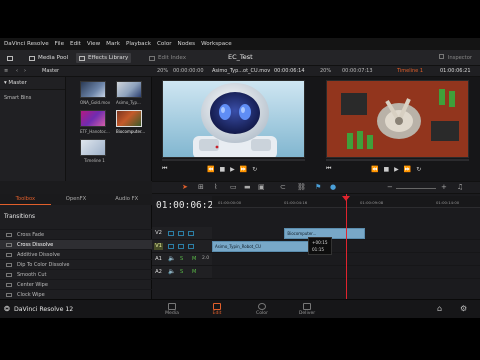 The image size is (480, 360). I want to click on menu-mark: Mark, so click(113, 44).